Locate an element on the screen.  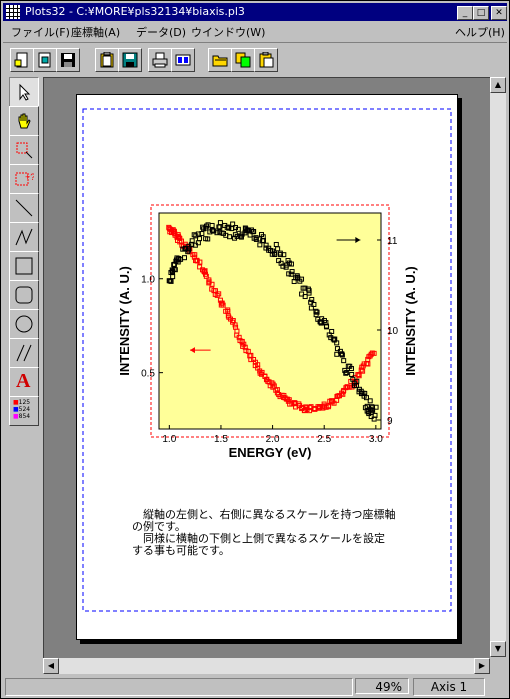
scroll-right-button: ▶ is located at coordinates (482, 666).